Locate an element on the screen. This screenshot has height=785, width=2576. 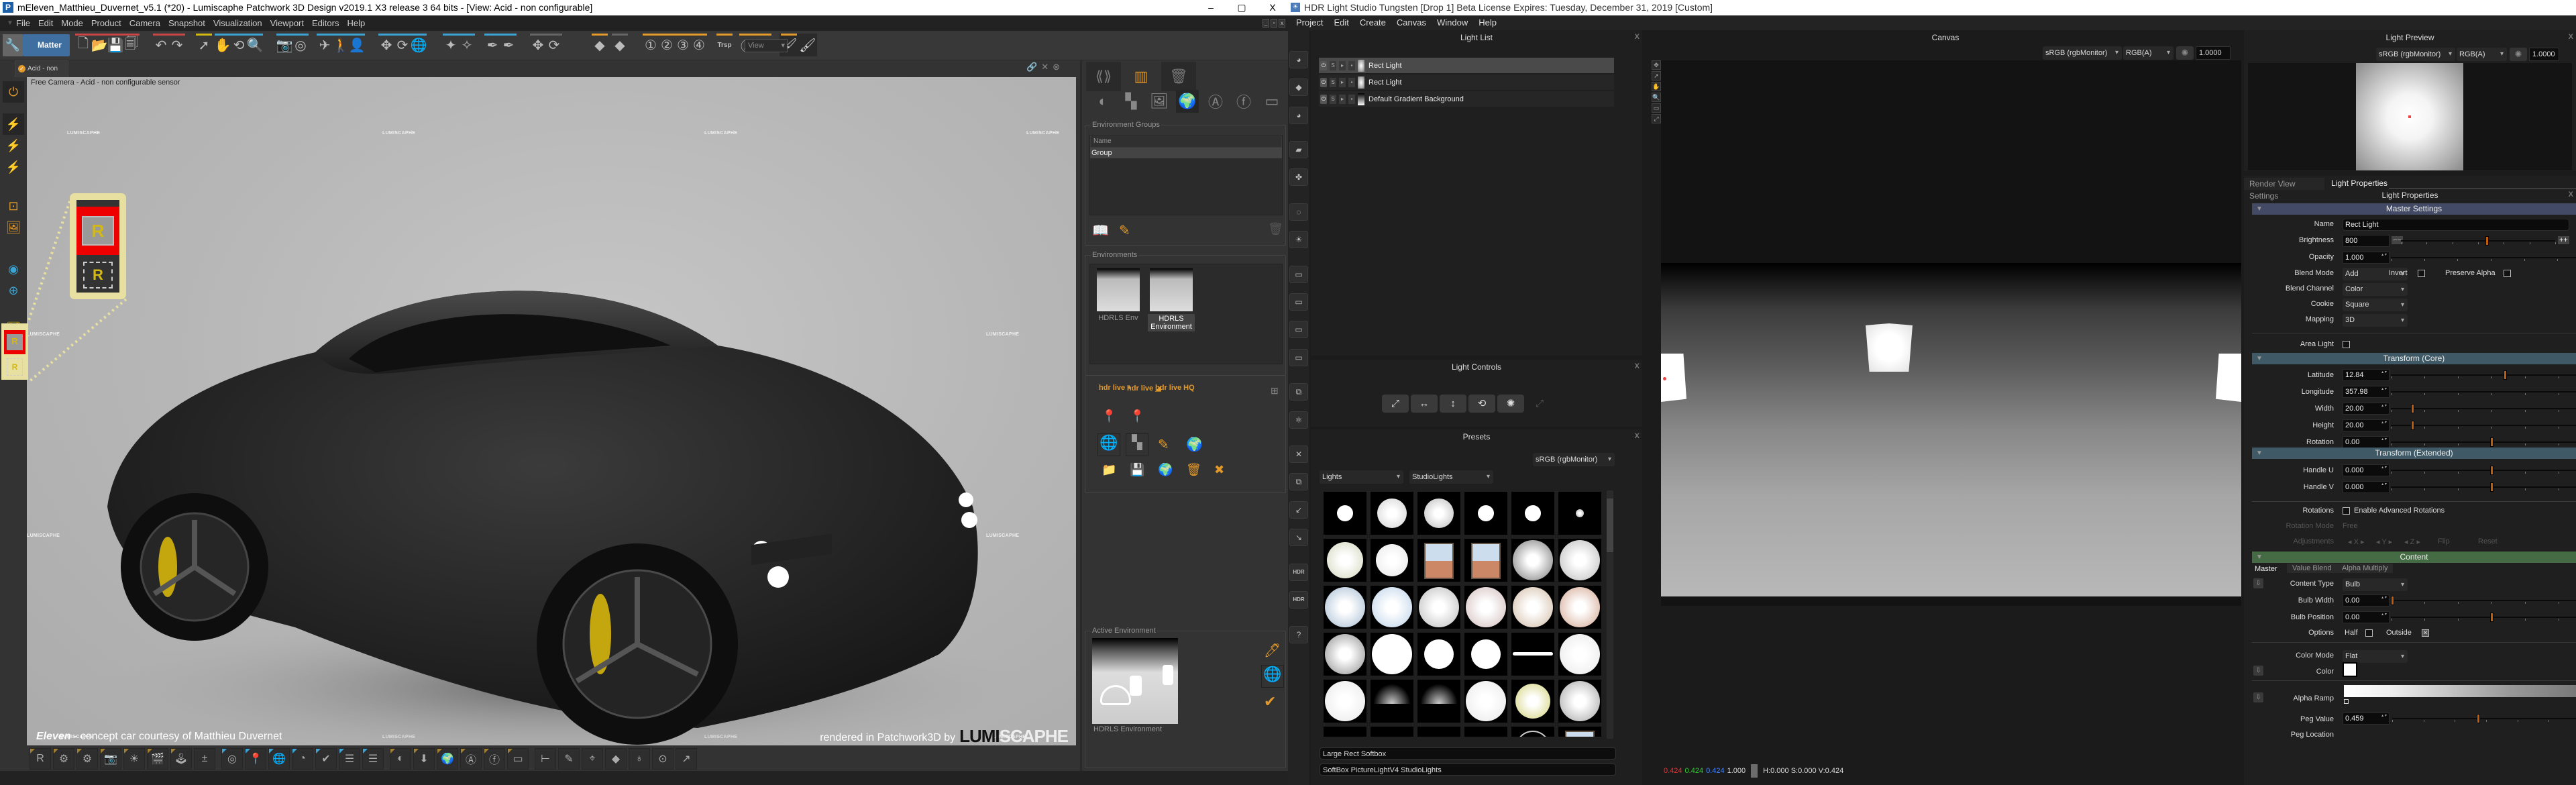
content-tab-value-blend: Value Blend is located at coordinates (2312, 568).